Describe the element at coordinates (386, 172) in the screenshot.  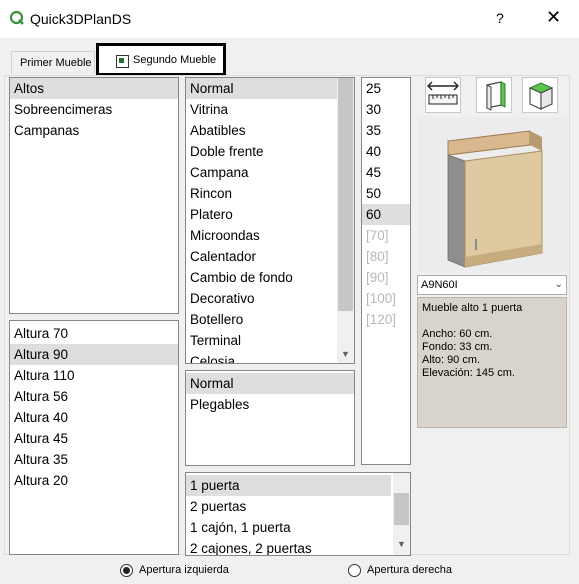
I see `list-item: 45` at that location.